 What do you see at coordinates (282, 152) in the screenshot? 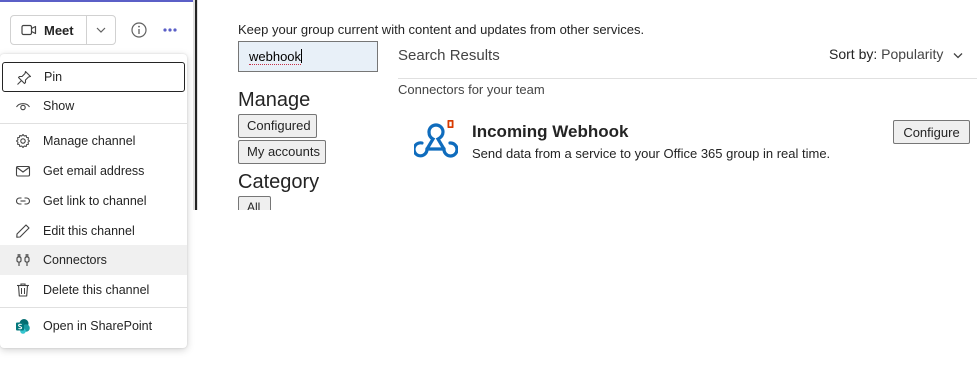
I see `my-accounts-button: My accounts` at bounding box center [282, 152].